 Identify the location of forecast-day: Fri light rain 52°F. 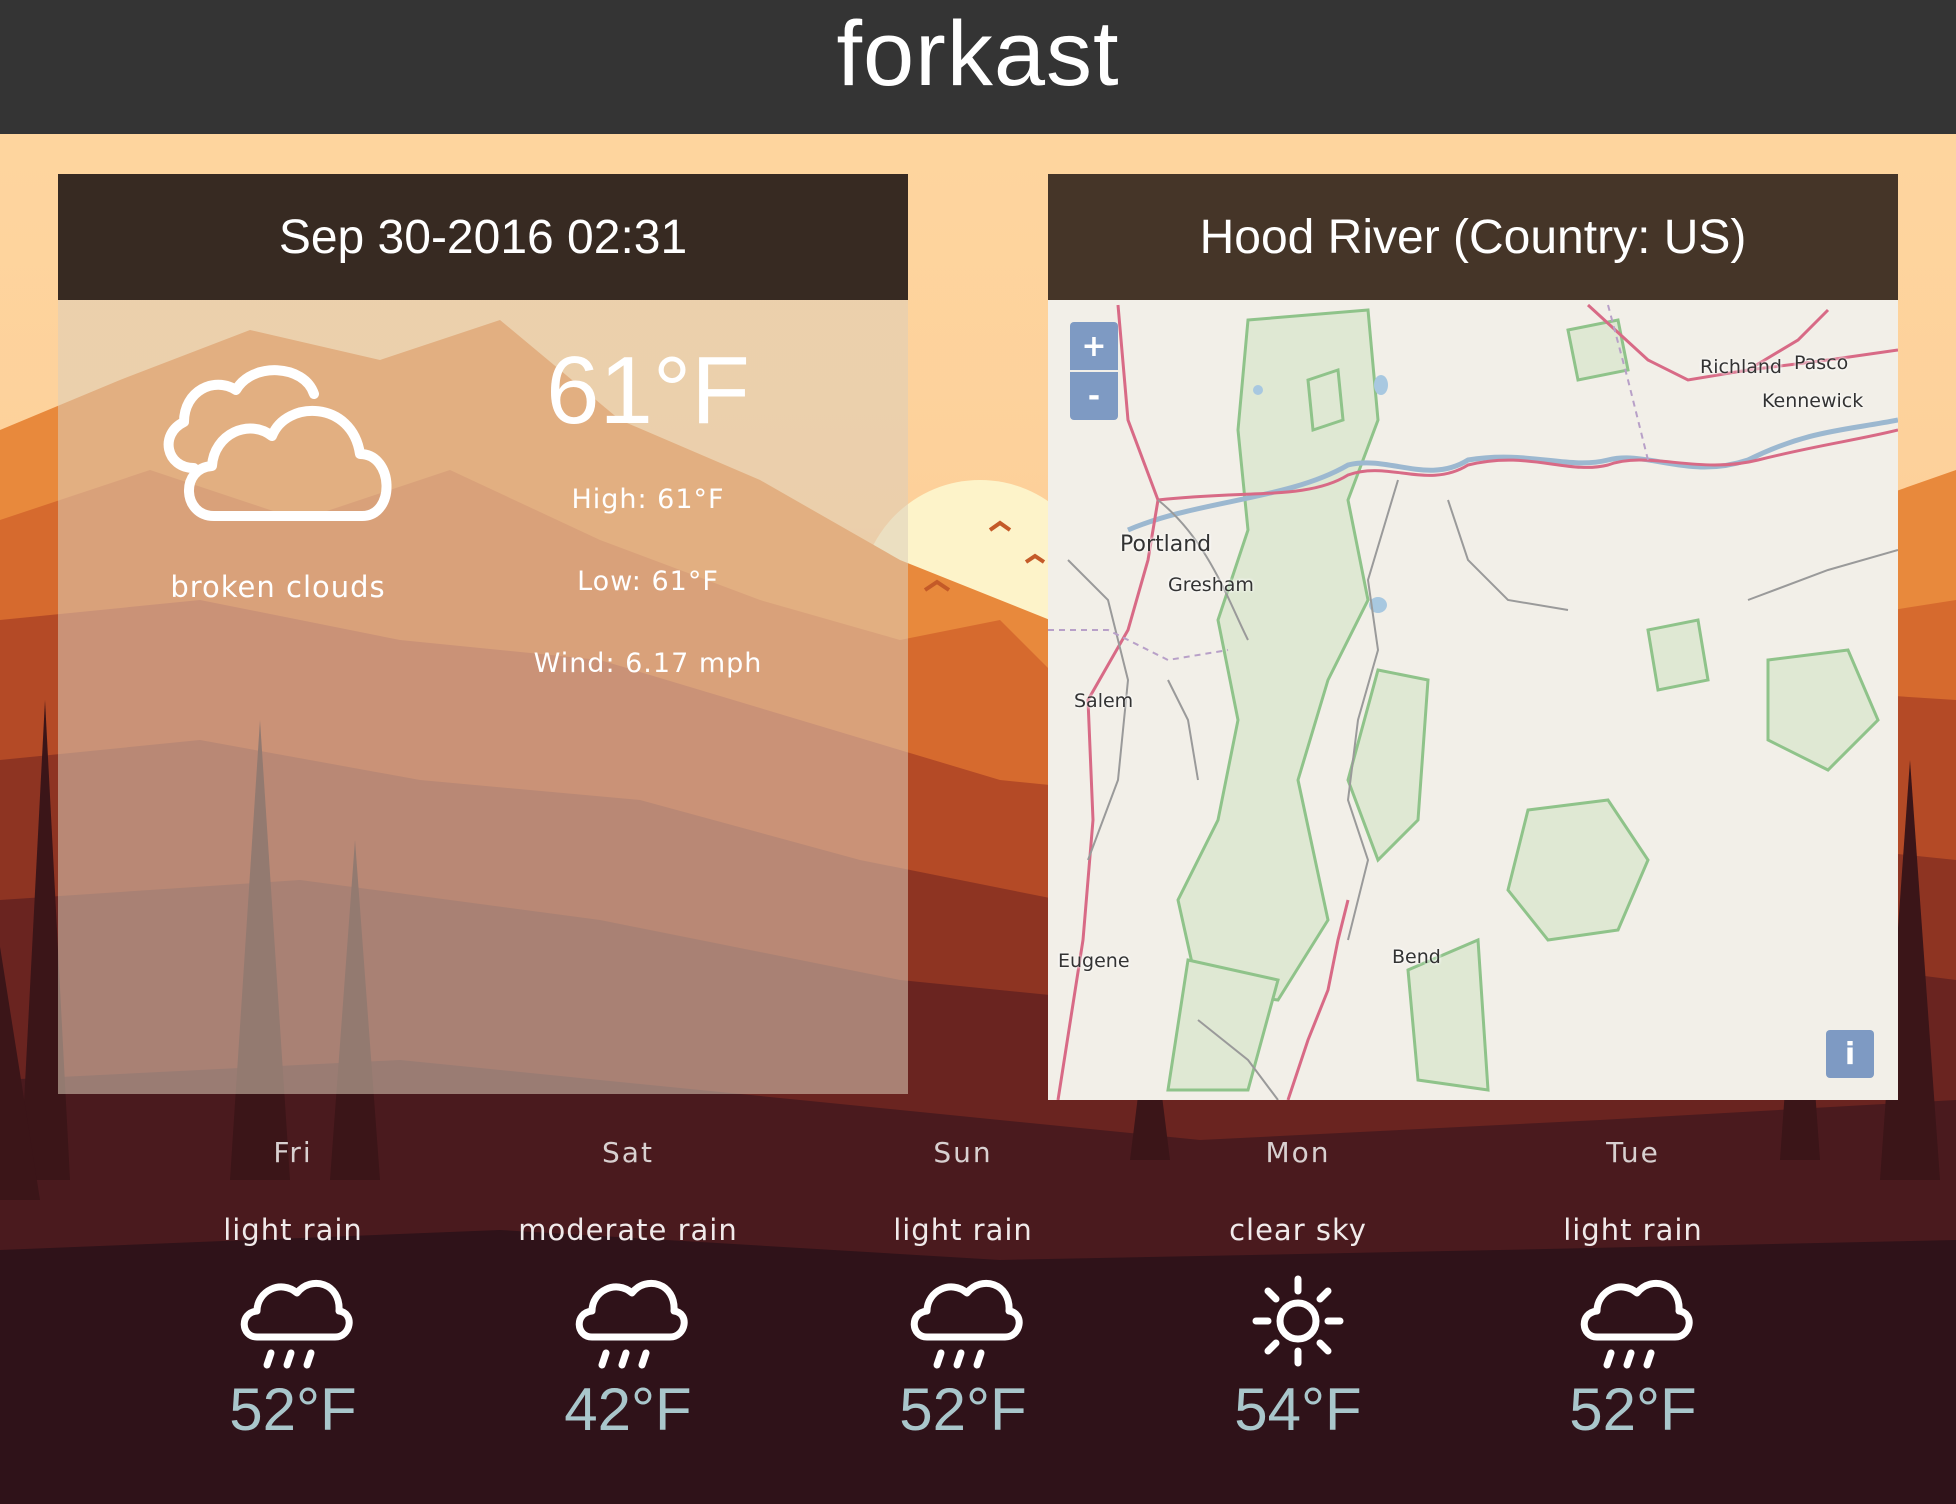
(293, 1290).